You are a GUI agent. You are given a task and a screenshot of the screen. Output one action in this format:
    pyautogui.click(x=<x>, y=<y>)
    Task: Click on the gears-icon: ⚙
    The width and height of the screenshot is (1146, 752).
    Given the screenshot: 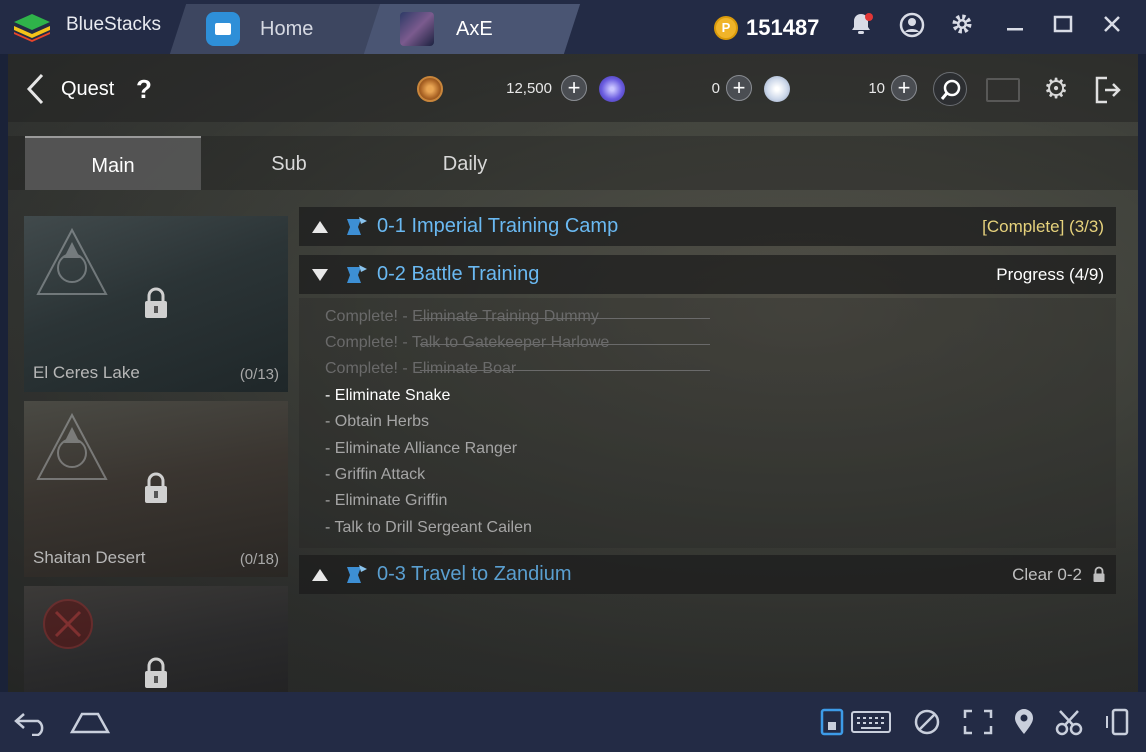 What is the action you would take?
    pyautogui.click(x=1056, y=89)
    